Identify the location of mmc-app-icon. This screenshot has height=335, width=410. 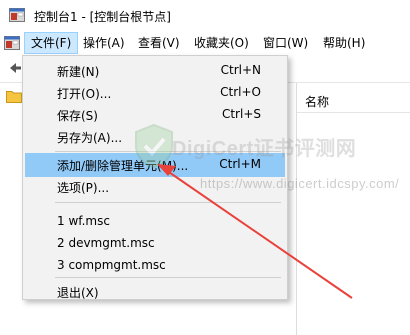
(17, 15).